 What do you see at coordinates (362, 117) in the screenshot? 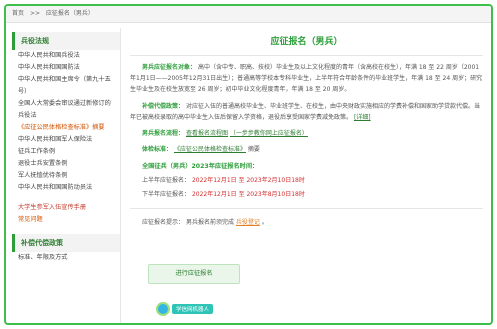
I see `compensation-detail-link: [详细]` at bounding box center [362, 117].